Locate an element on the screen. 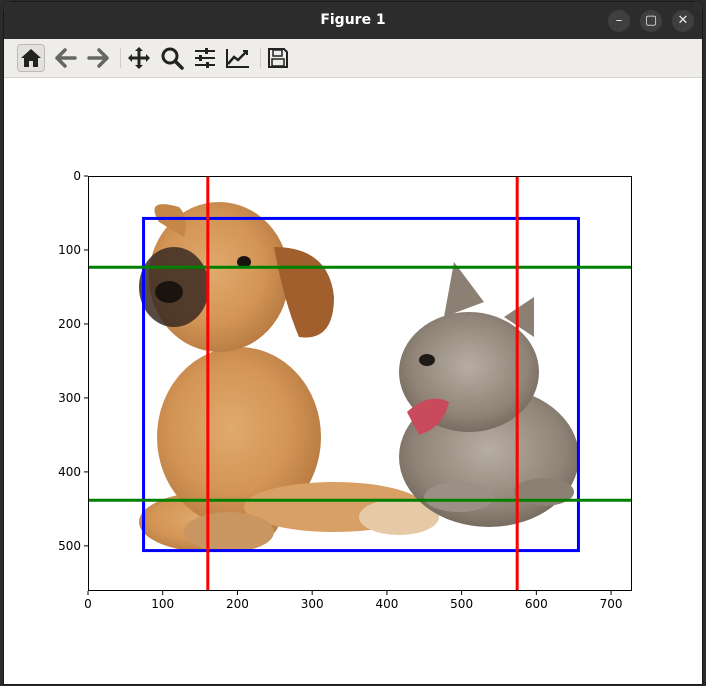 Image resolution: width=706 pixels, height=686 pixels. x-tick-label: 0 is located at coordinates (88, 604).